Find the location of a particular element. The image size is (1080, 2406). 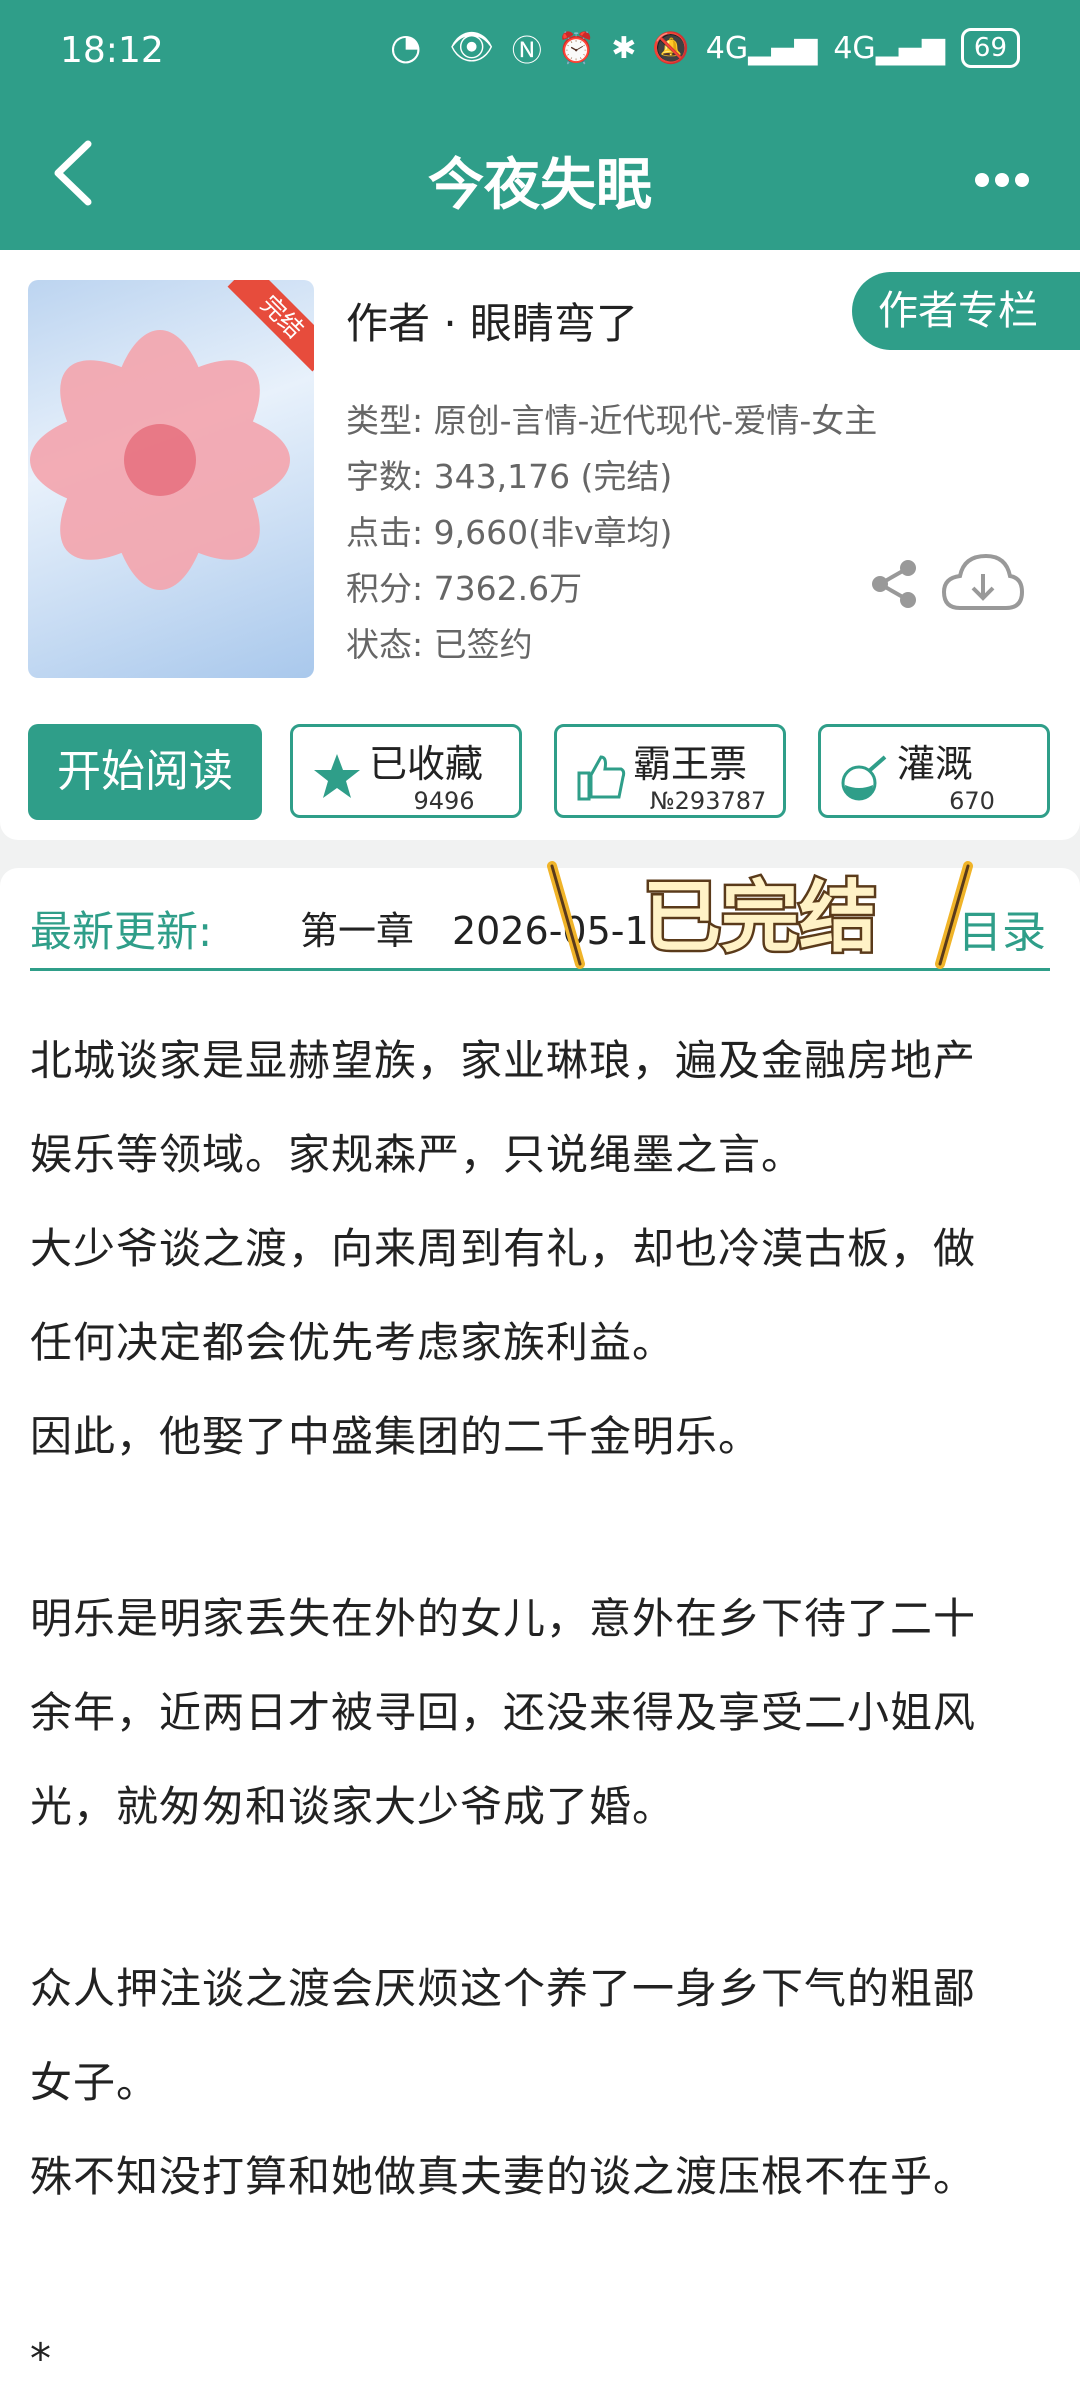

status-time: 18:12 is located at coordinates (112, 50).